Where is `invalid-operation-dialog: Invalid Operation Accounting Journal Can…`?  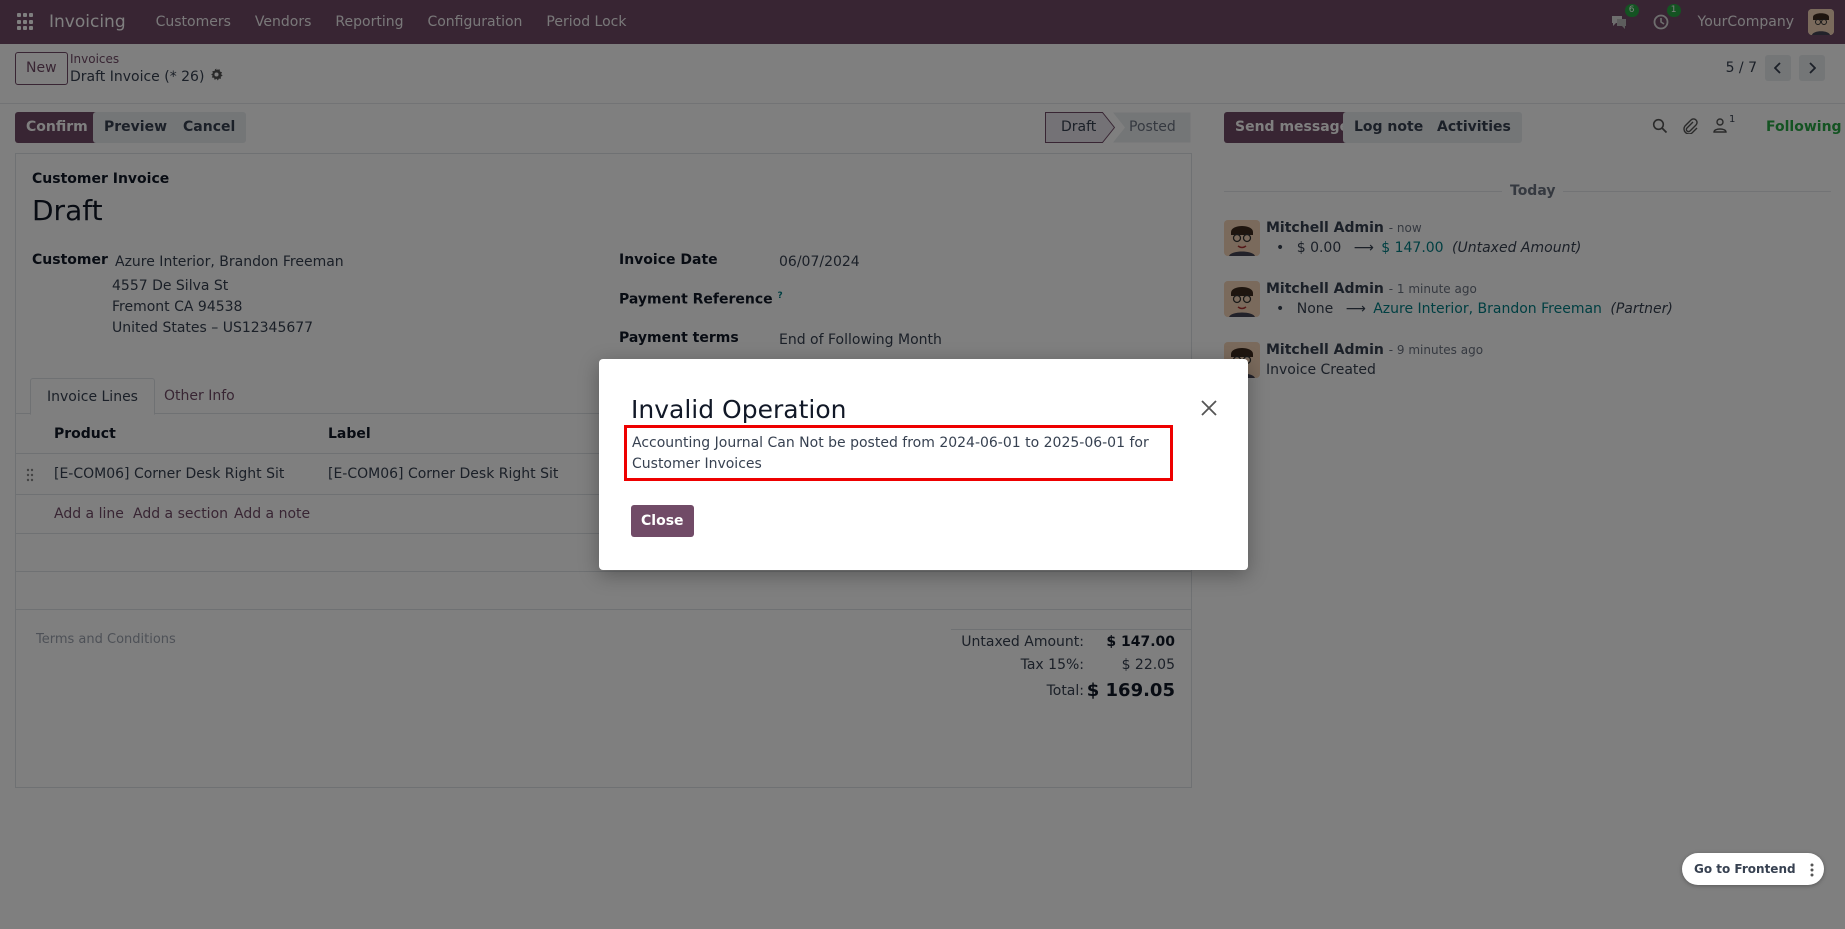
invalid-operation-dialog: Invalid Operation Accounting Journal Can… is located at coordinates (923, 464).